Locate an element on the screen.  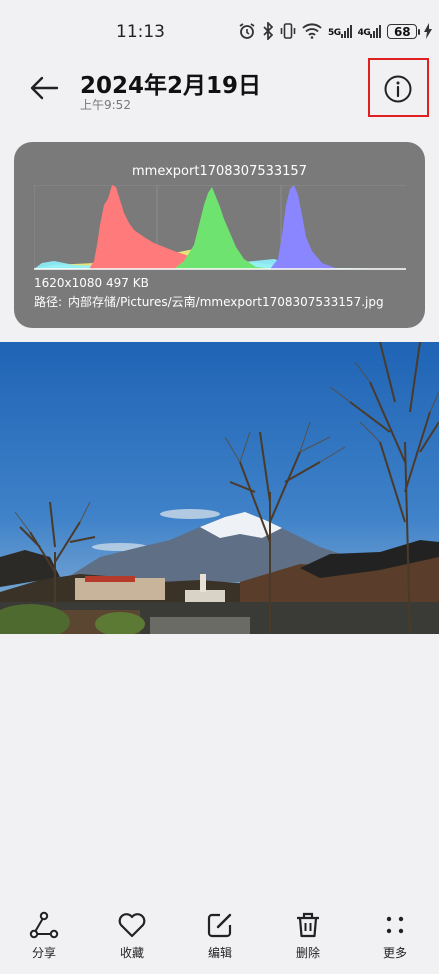
bottom-toolbar: 分享 收藏 编辑 删除 更多 is located at coordinates (219, 942).